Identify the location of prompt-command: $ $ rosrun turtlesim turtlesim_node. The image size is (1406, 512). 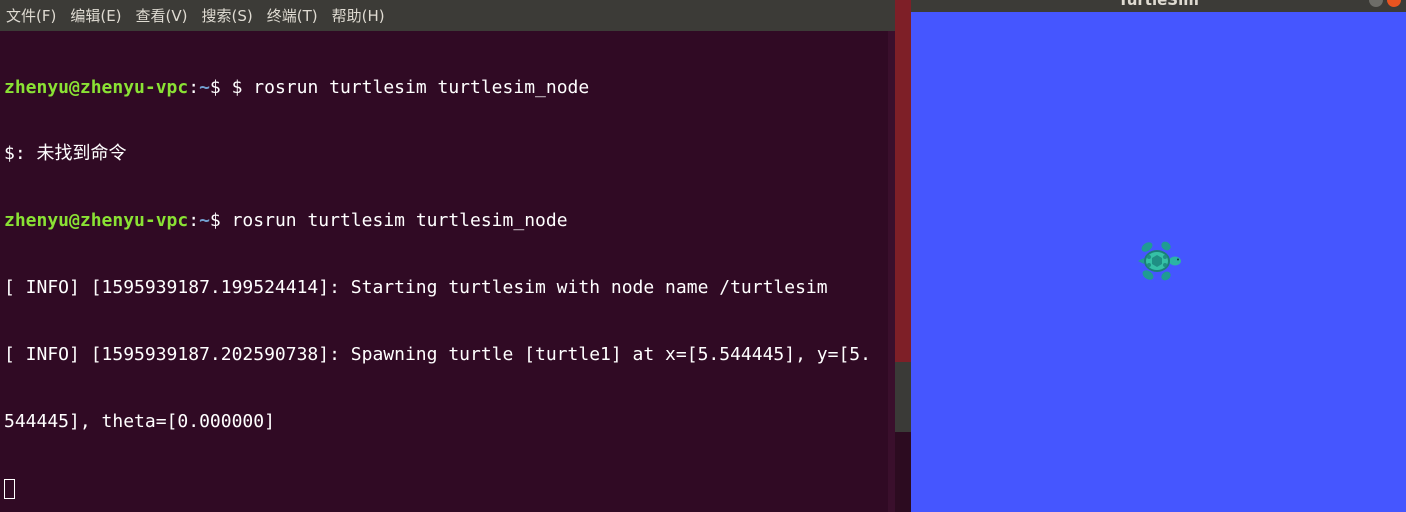
(399, 87).